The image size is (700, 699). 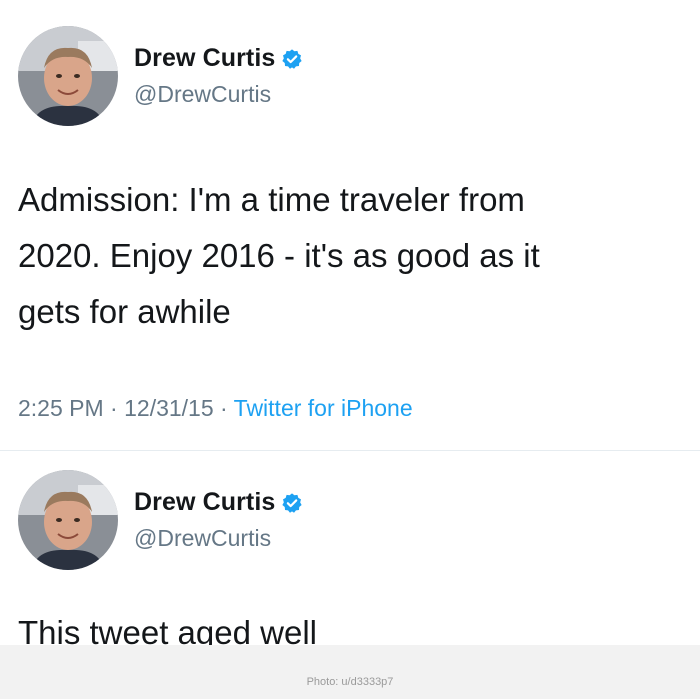 What do you see at coordinates (350, 672) in the screenshot?
I see `credit-footer` at bounding box center [350, 672].